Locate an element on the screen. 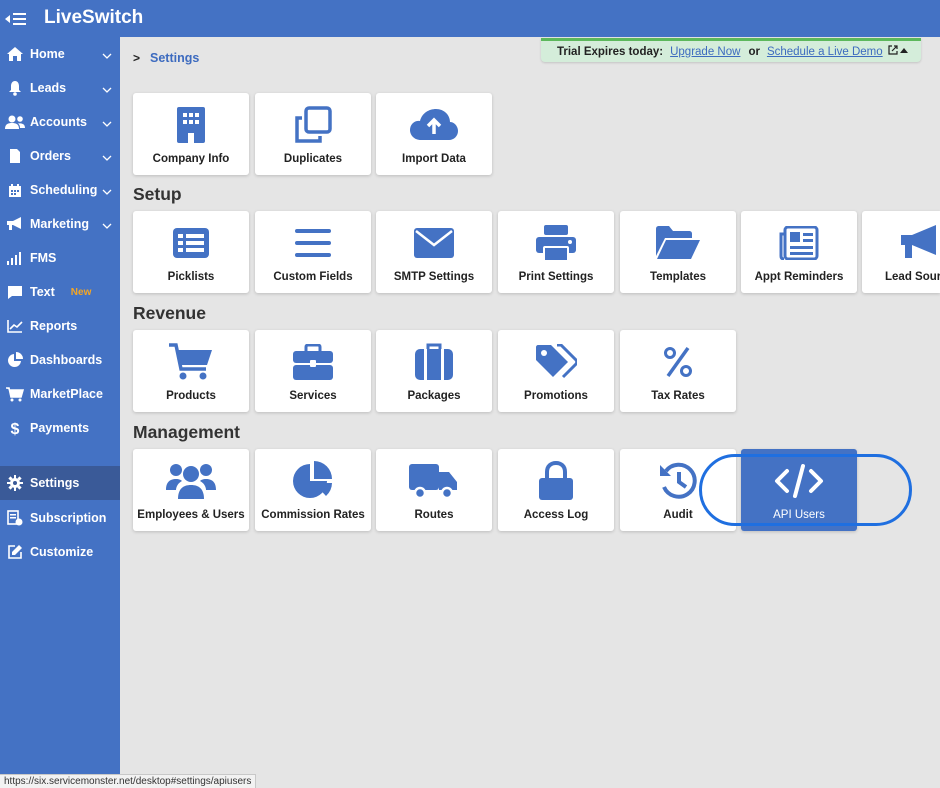  sidebar-item-fms: FMS is located at coordinates (60, 258).